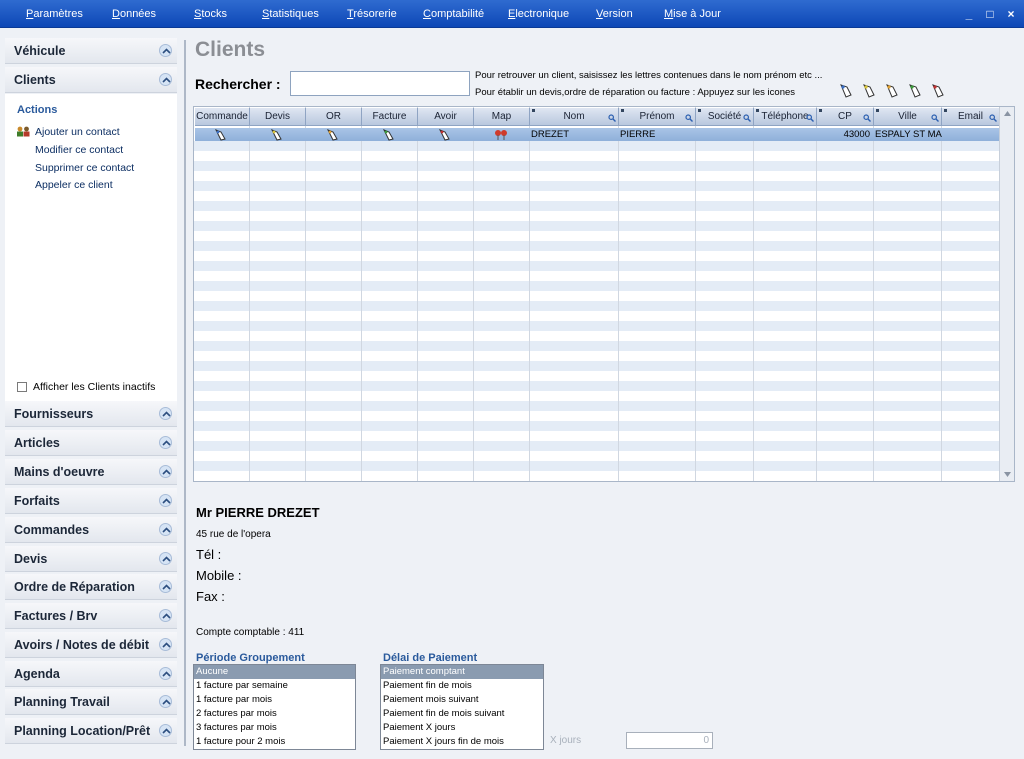 The image size is (1024, 759). What do you see at coordinates (892, 92) in the screenshot?
I see `or-icon` at bounding box center [892, 92].